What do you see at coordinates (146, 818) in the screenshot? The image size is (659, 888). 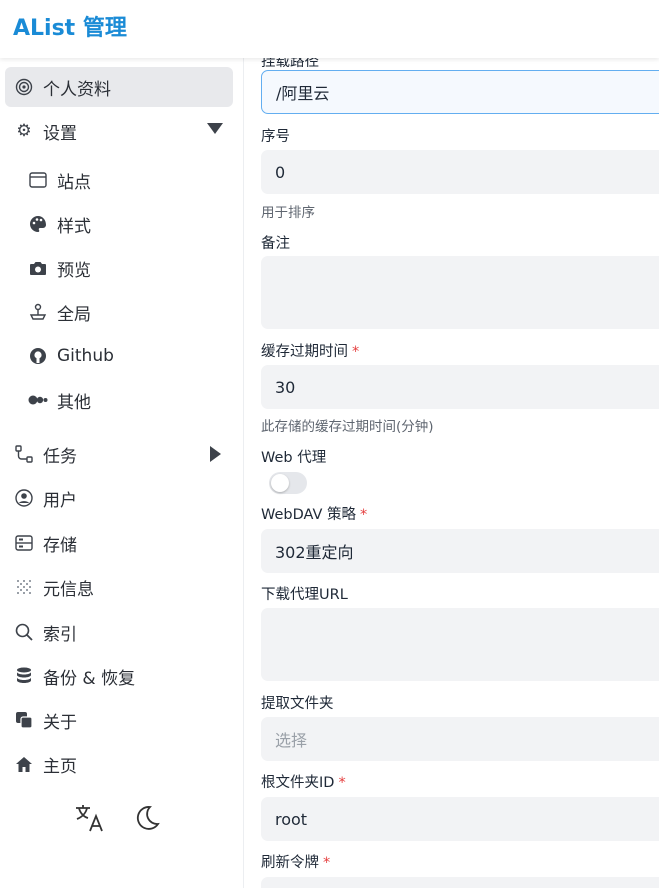 I see `moon-icon` at bounding box center [146, 818].